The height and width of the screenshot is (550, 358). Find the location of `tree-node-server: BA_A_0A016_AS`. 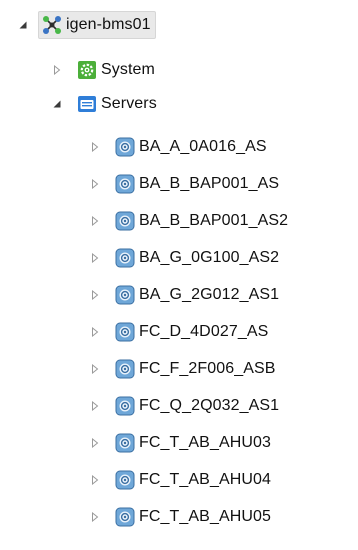

tree-node-server: BA_A_0A016_AS is located at coordinates (177, 147).